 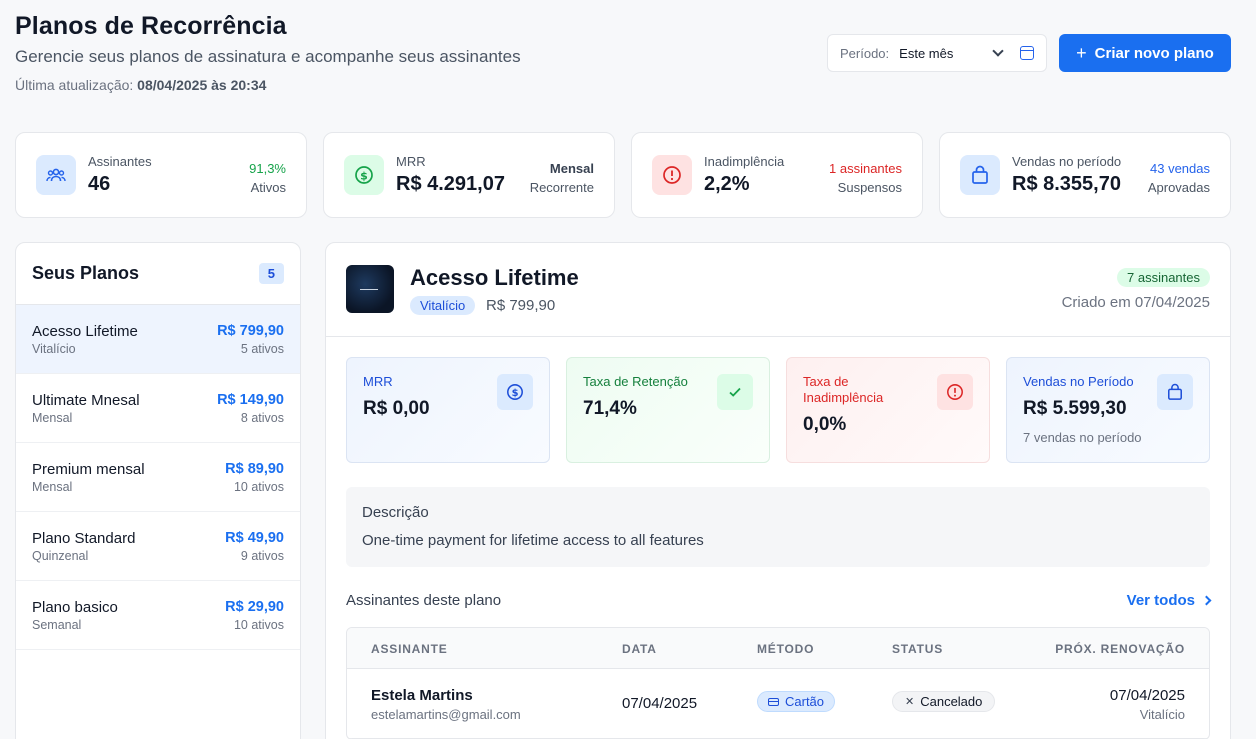 I want to click on users-icon, so click(x=56, y=175).